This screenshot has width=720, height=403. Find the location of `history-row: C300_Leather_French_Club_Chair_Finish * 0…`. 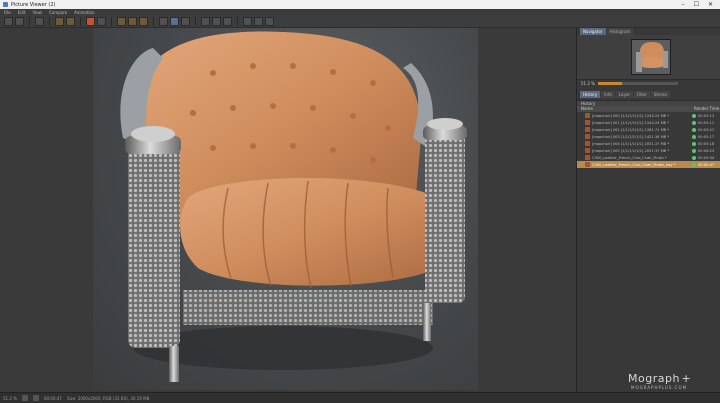

history-row: C300_Leather_French_Club_Chair_Finish * 0… is located at coordinates (648, 157).